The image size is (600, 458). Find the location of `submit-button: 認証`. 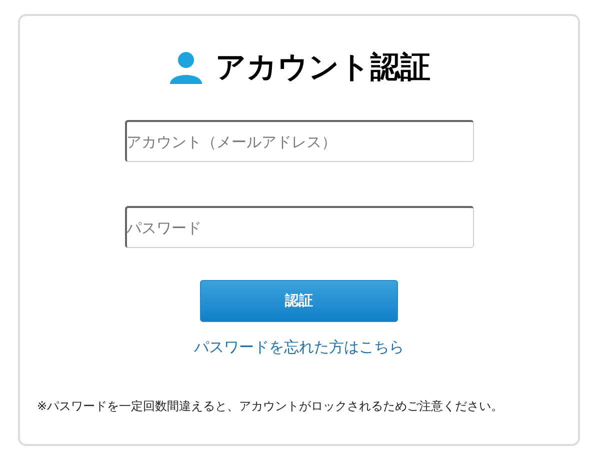

submit-button: 認証 is located at coordinates (299, 301).